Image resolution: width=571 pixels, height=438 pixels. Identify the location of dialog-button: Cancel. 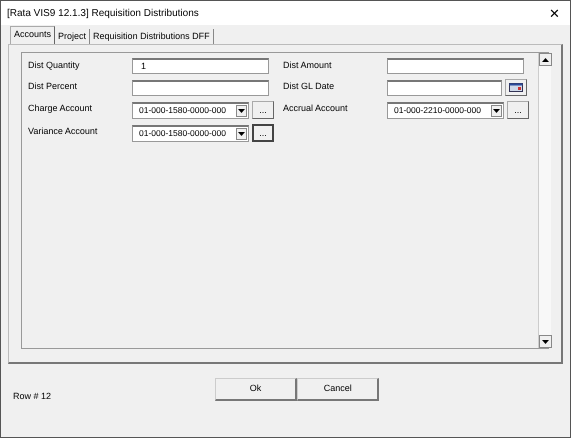
(338, 389).